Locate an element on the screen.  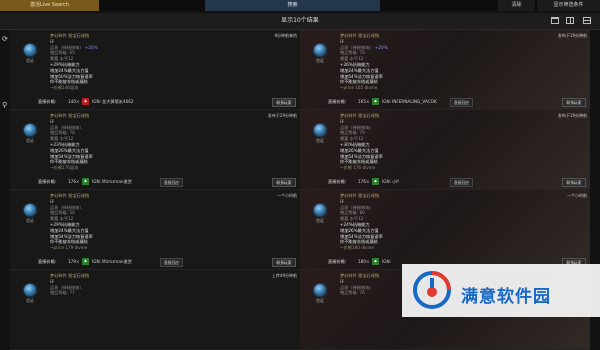
item-level: 物品等级: 77 is located at coordinates (62, 293).